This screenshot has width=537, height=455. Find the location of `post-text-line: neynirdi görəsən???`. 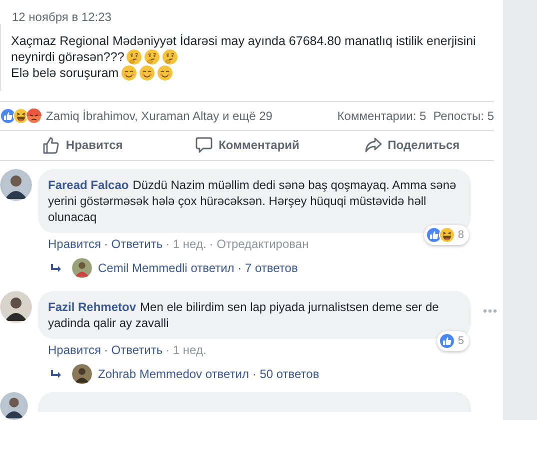

post-text-line: neynirdi görəsən??? is located at coordinates (67, 57).